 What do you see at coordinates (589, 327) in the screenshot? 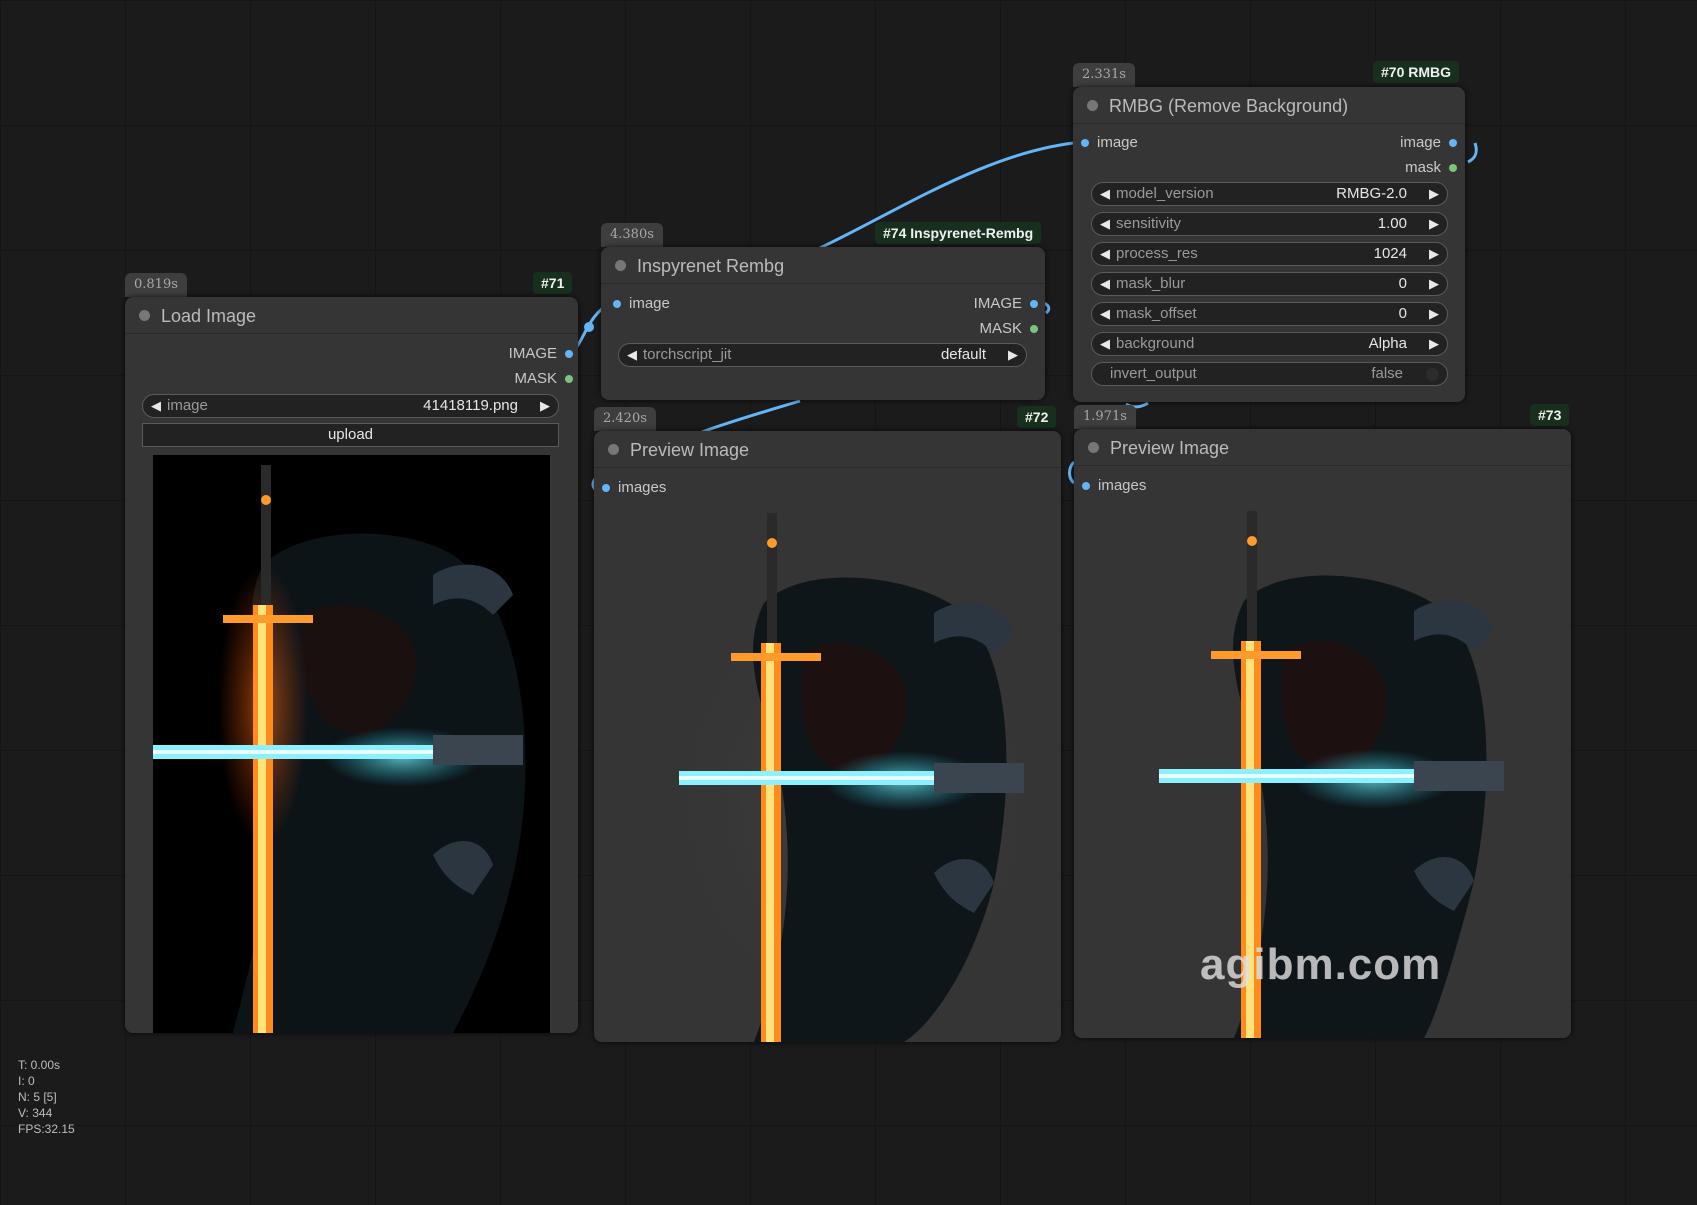
I see `link-reroute-dot` at bounding box center [589, 327].